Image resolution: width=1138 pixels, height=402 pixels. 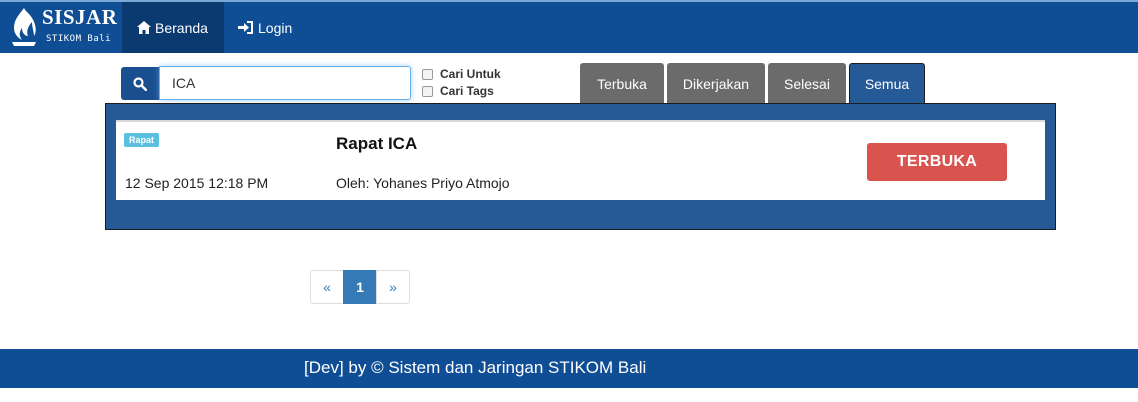 What do you see at coordinates (807, 83) in the screenshot?
I see `tab-selesai: Selesai` at bounding box center [807, 83].